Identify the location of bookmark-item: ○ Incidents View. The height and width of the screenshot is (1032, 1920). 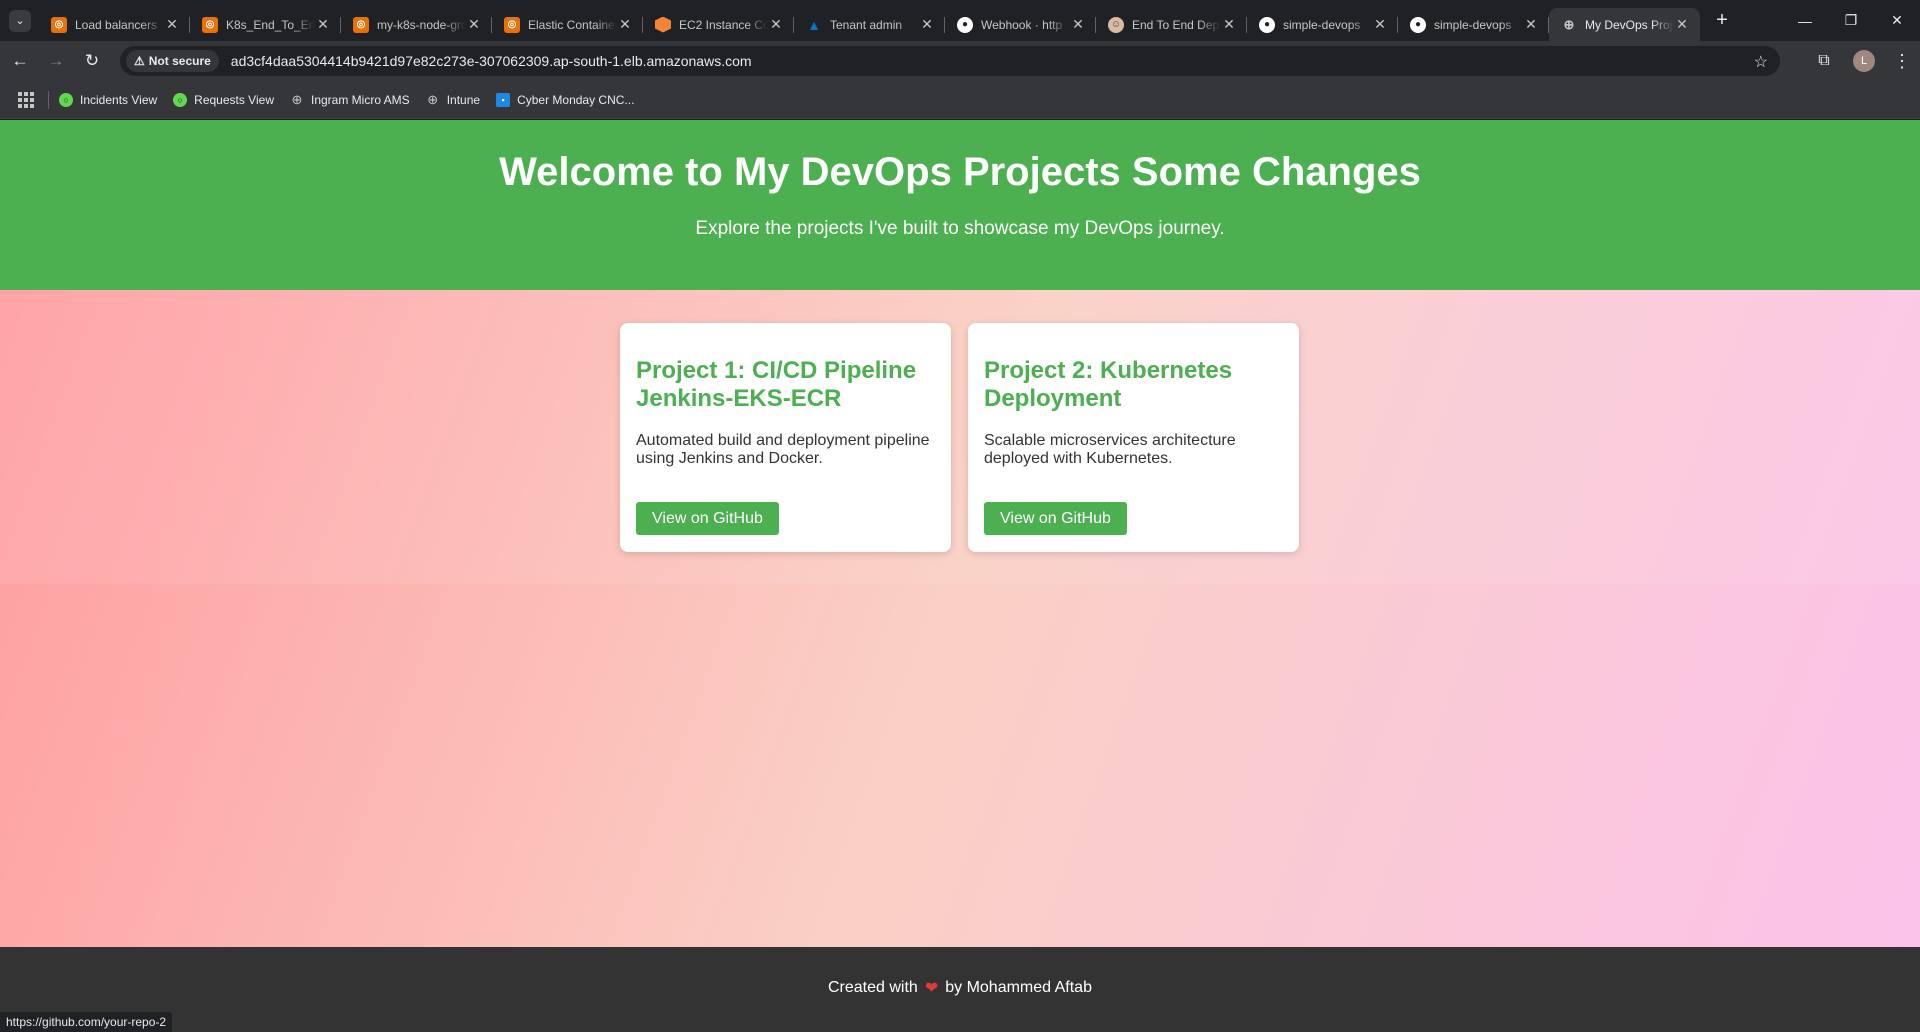
(108, 99).